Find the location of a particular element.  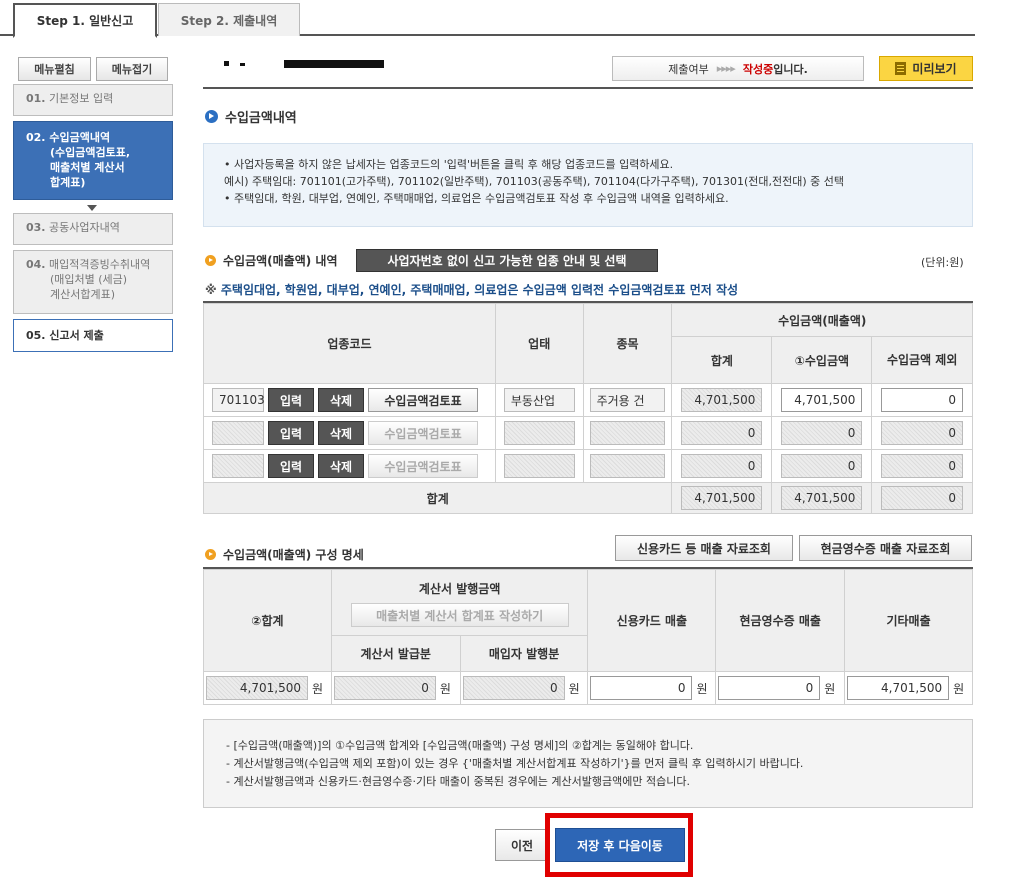

business-type-guide-button: 사업자번호 없이 신고 가능한 업종 안내 및 선택 is located at coordinates (507, 260).